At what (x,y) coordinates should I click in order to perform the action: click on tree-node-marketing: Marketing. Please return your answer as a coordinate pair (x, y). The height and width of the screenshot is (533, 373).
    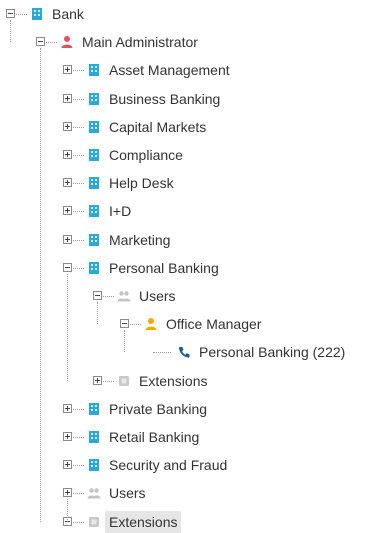
    Looking at the image, I should click on (186, 240).